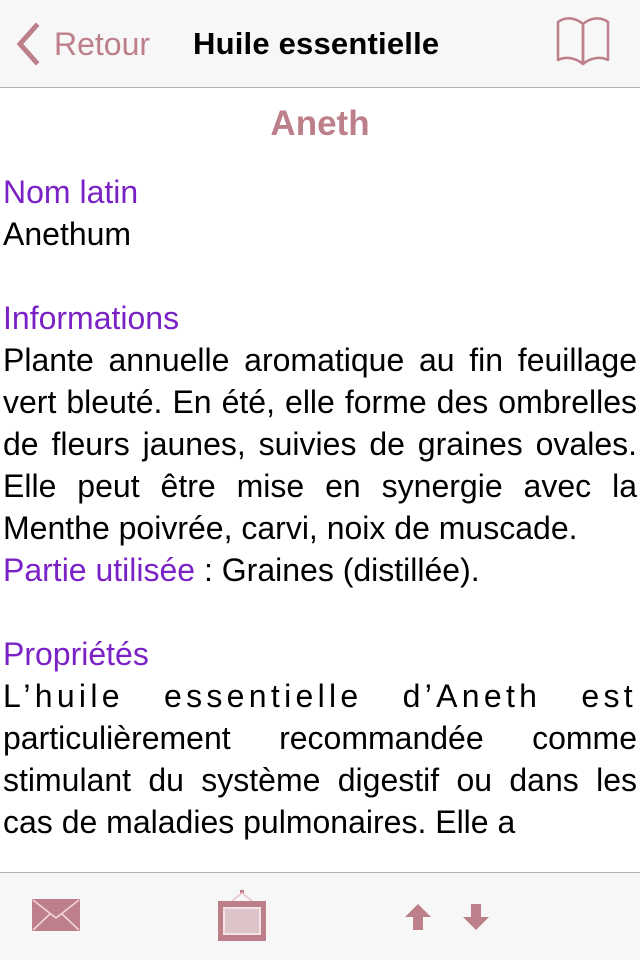  I want to click on plant-name: Aneth, so click(320, 123).